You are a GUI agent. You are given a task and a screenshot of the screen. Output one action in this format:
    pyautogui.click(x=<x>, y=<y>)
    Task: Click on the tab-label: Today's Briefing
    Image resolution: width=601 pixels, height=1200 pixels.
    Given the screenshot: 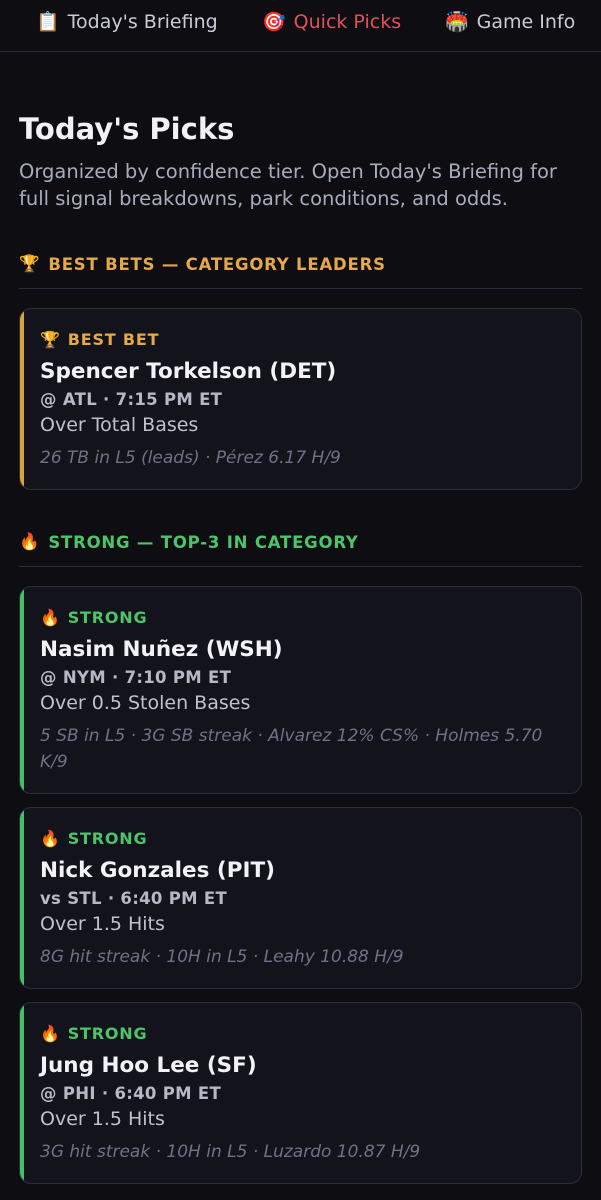 What is the action you would take?
    pyautogui.click(x=142, y=21)
    